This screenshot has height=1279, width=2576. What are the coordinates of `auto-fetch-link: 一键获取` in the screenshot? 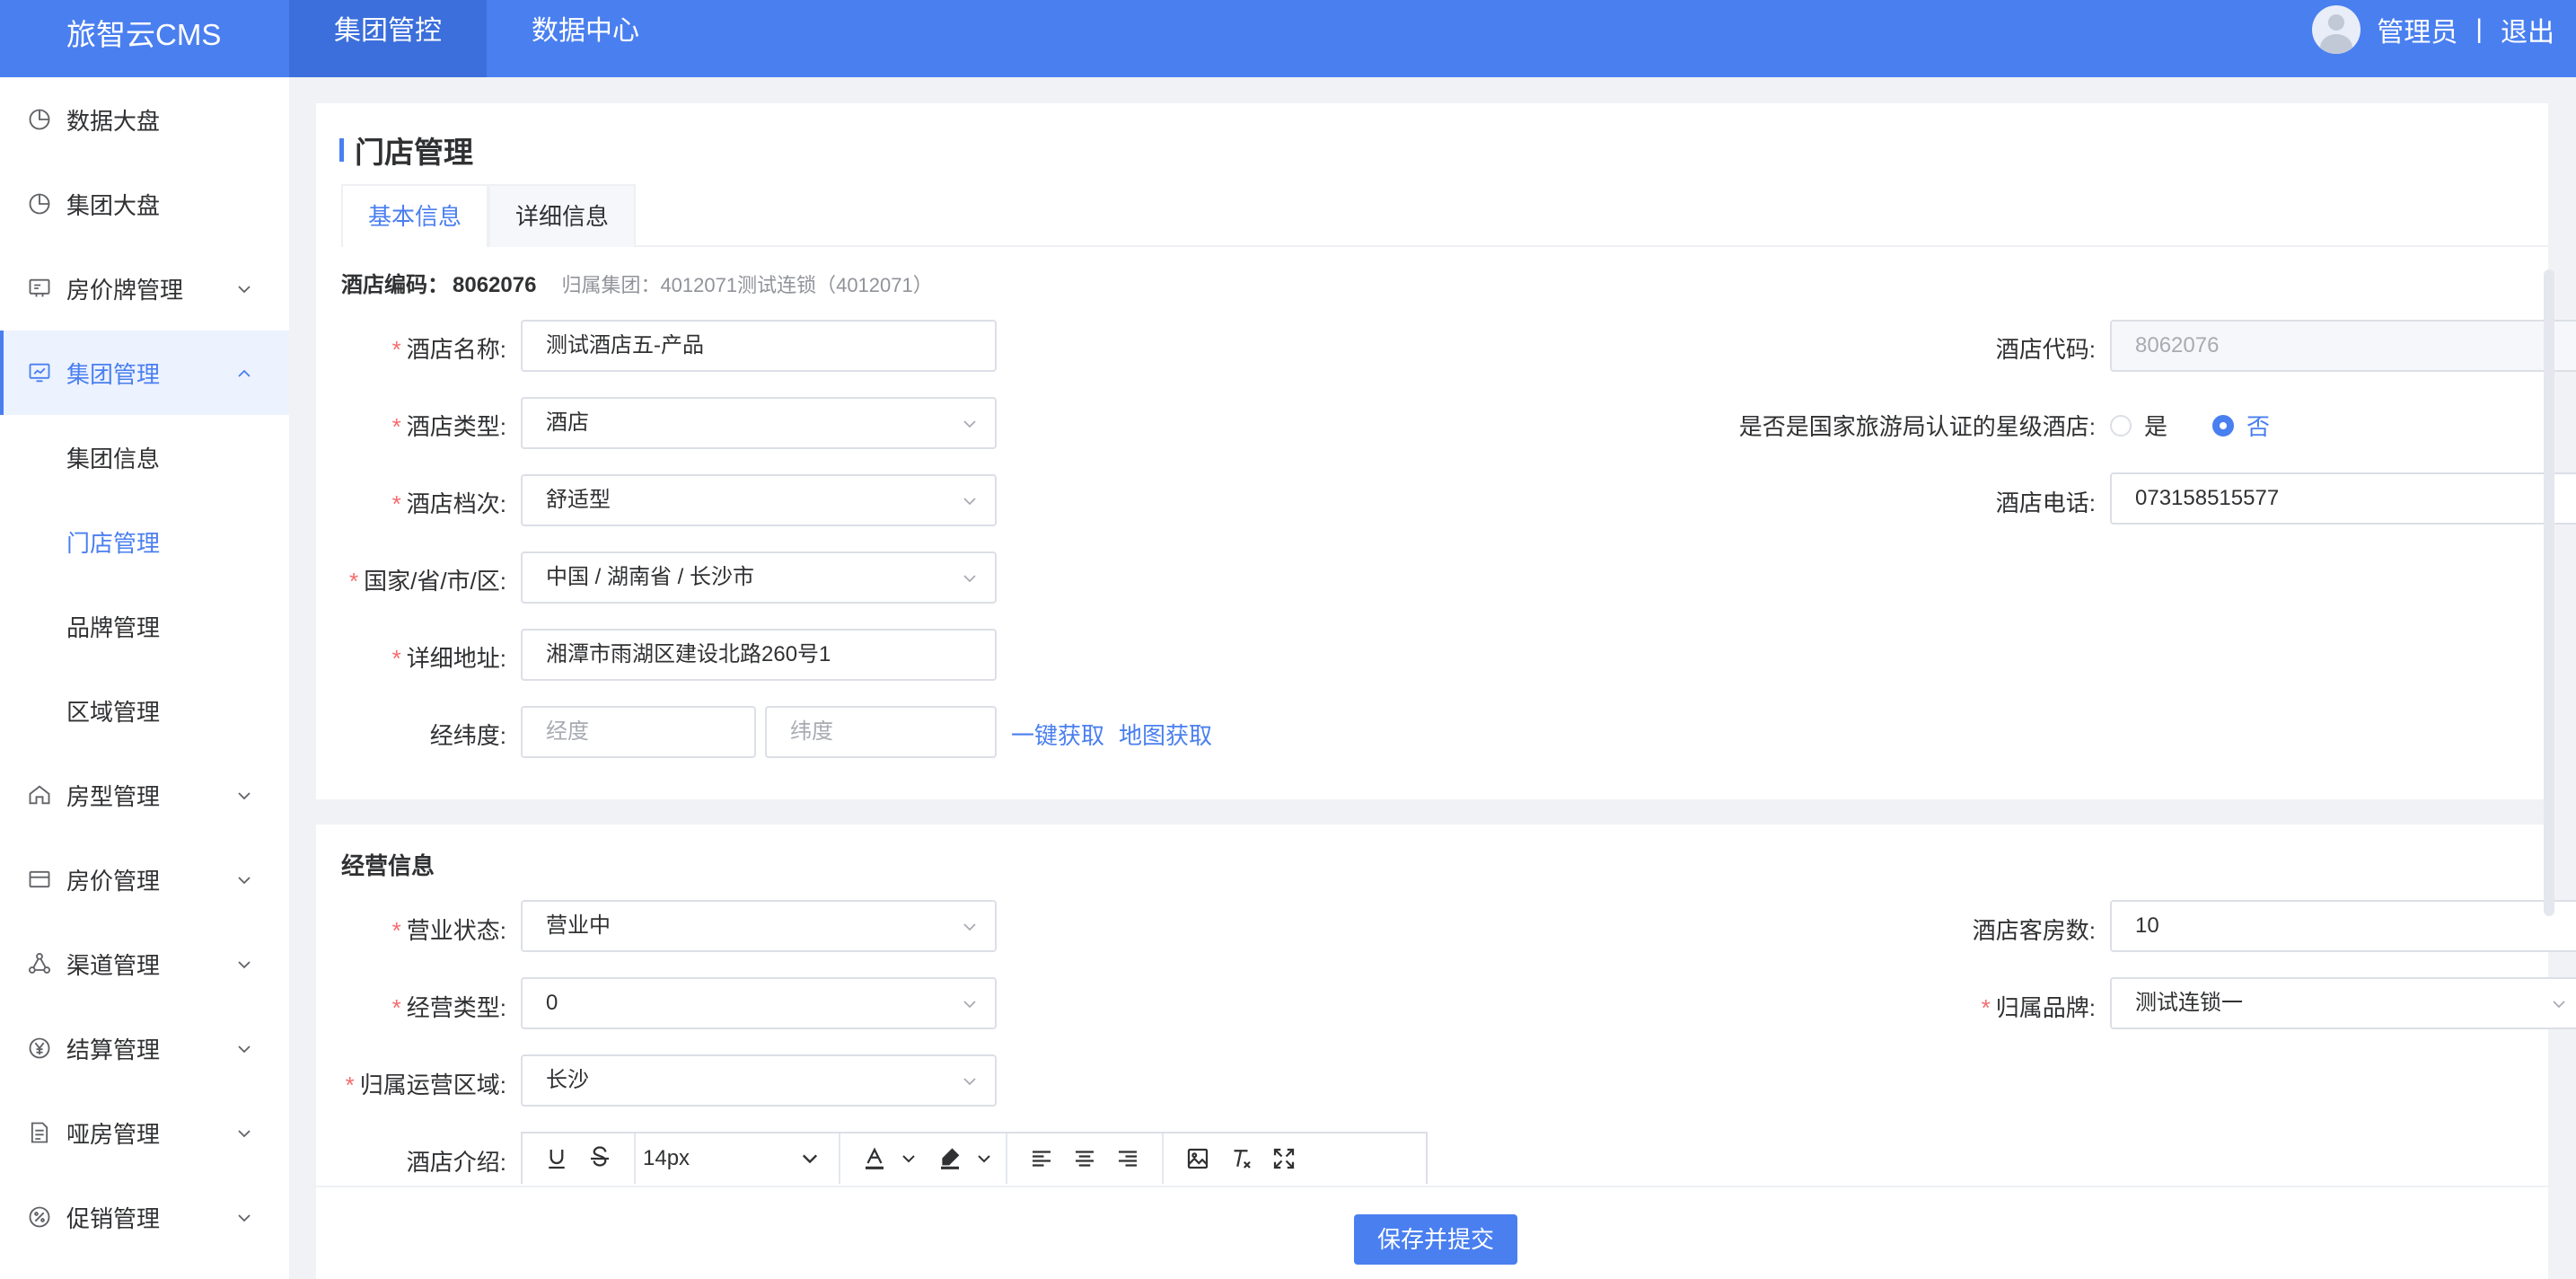 It's located at (1057, 734).